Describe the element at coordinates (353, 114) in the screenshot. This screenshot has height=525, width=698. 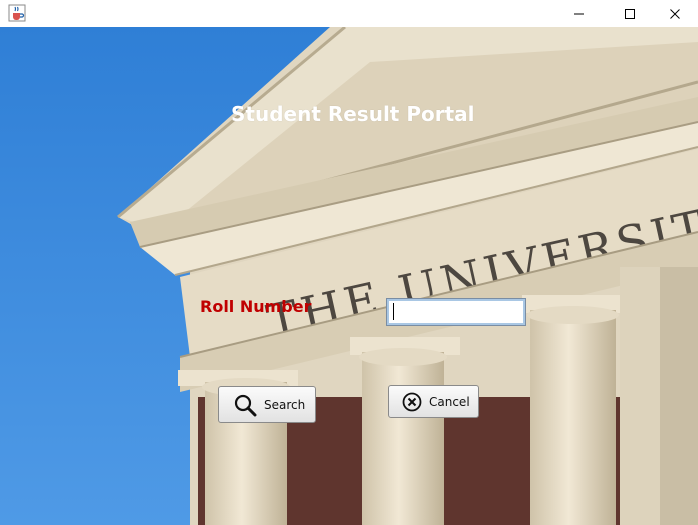
I see `page-title: Student Result Portal` at that location.